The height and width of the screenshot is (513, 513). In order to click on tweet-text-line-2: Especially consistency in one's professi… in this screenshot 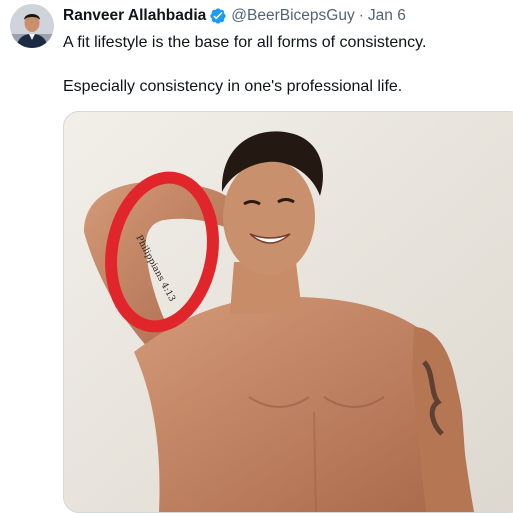, I will do `click(233, 86)`.